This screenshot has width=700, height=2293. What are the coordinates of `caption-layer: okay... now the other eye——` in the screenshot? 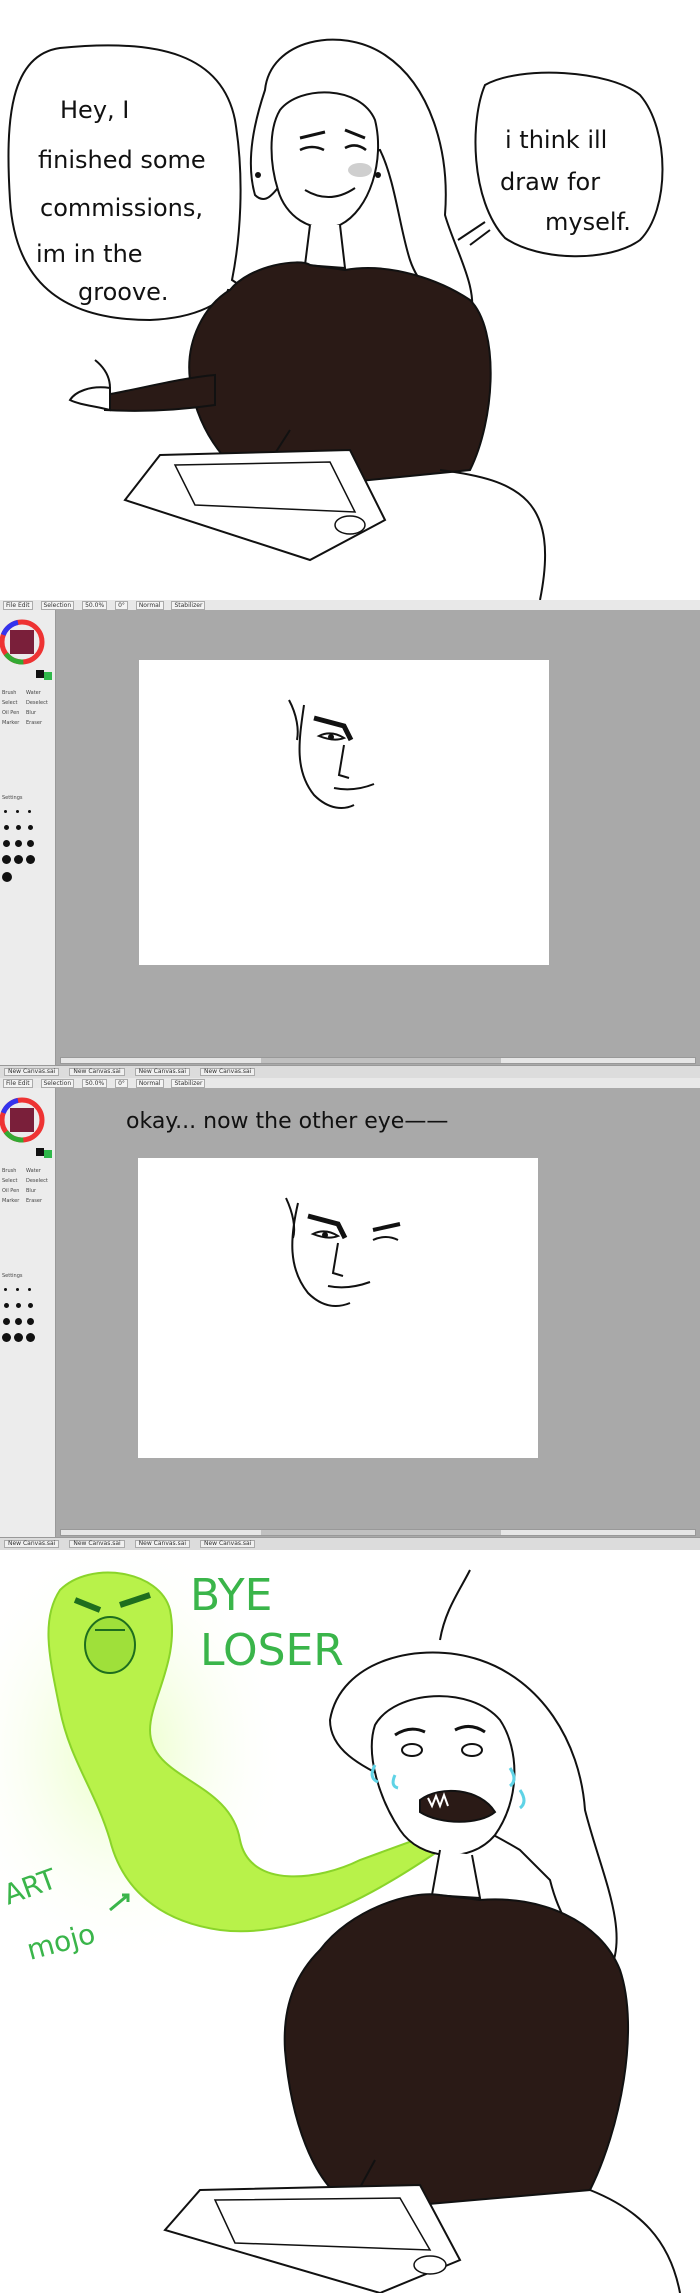 It's located at (287, 1121).